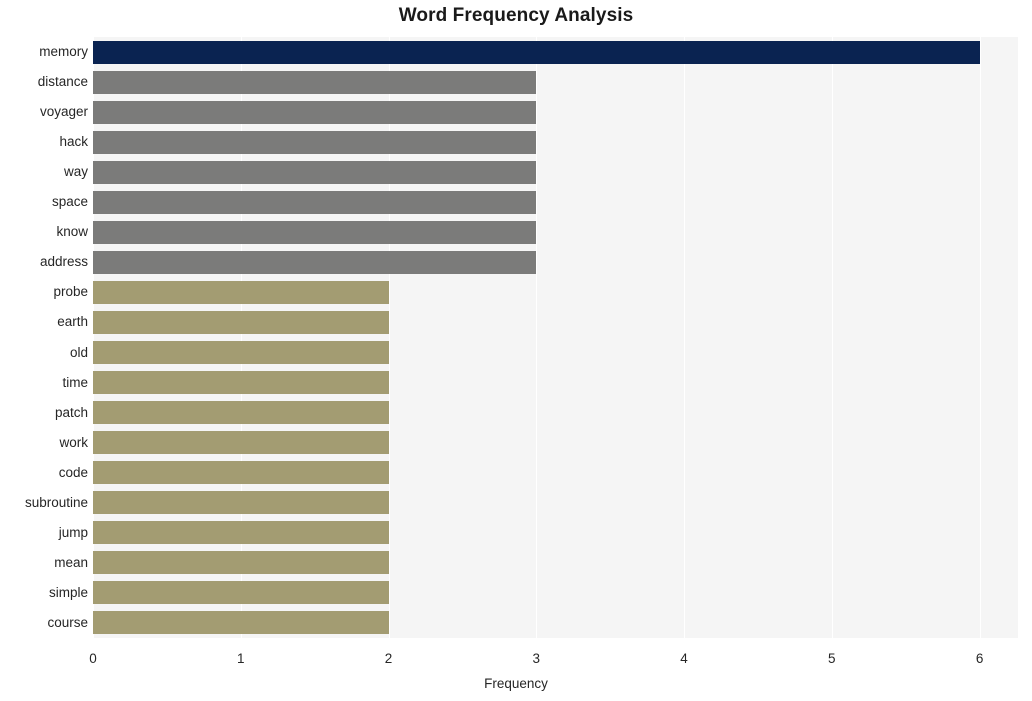  Describe the element at coordinates (516, 15) in the screenshot. I see `chart-title: Word Frequency Analysis` at that location.